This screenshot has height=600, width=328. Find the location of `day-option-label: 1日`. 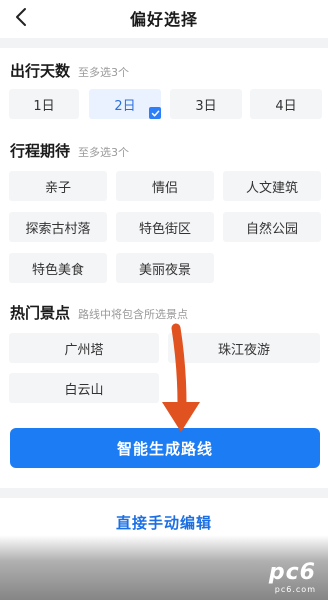

day-option-label: 1日 is located at coordinates (44, 106).